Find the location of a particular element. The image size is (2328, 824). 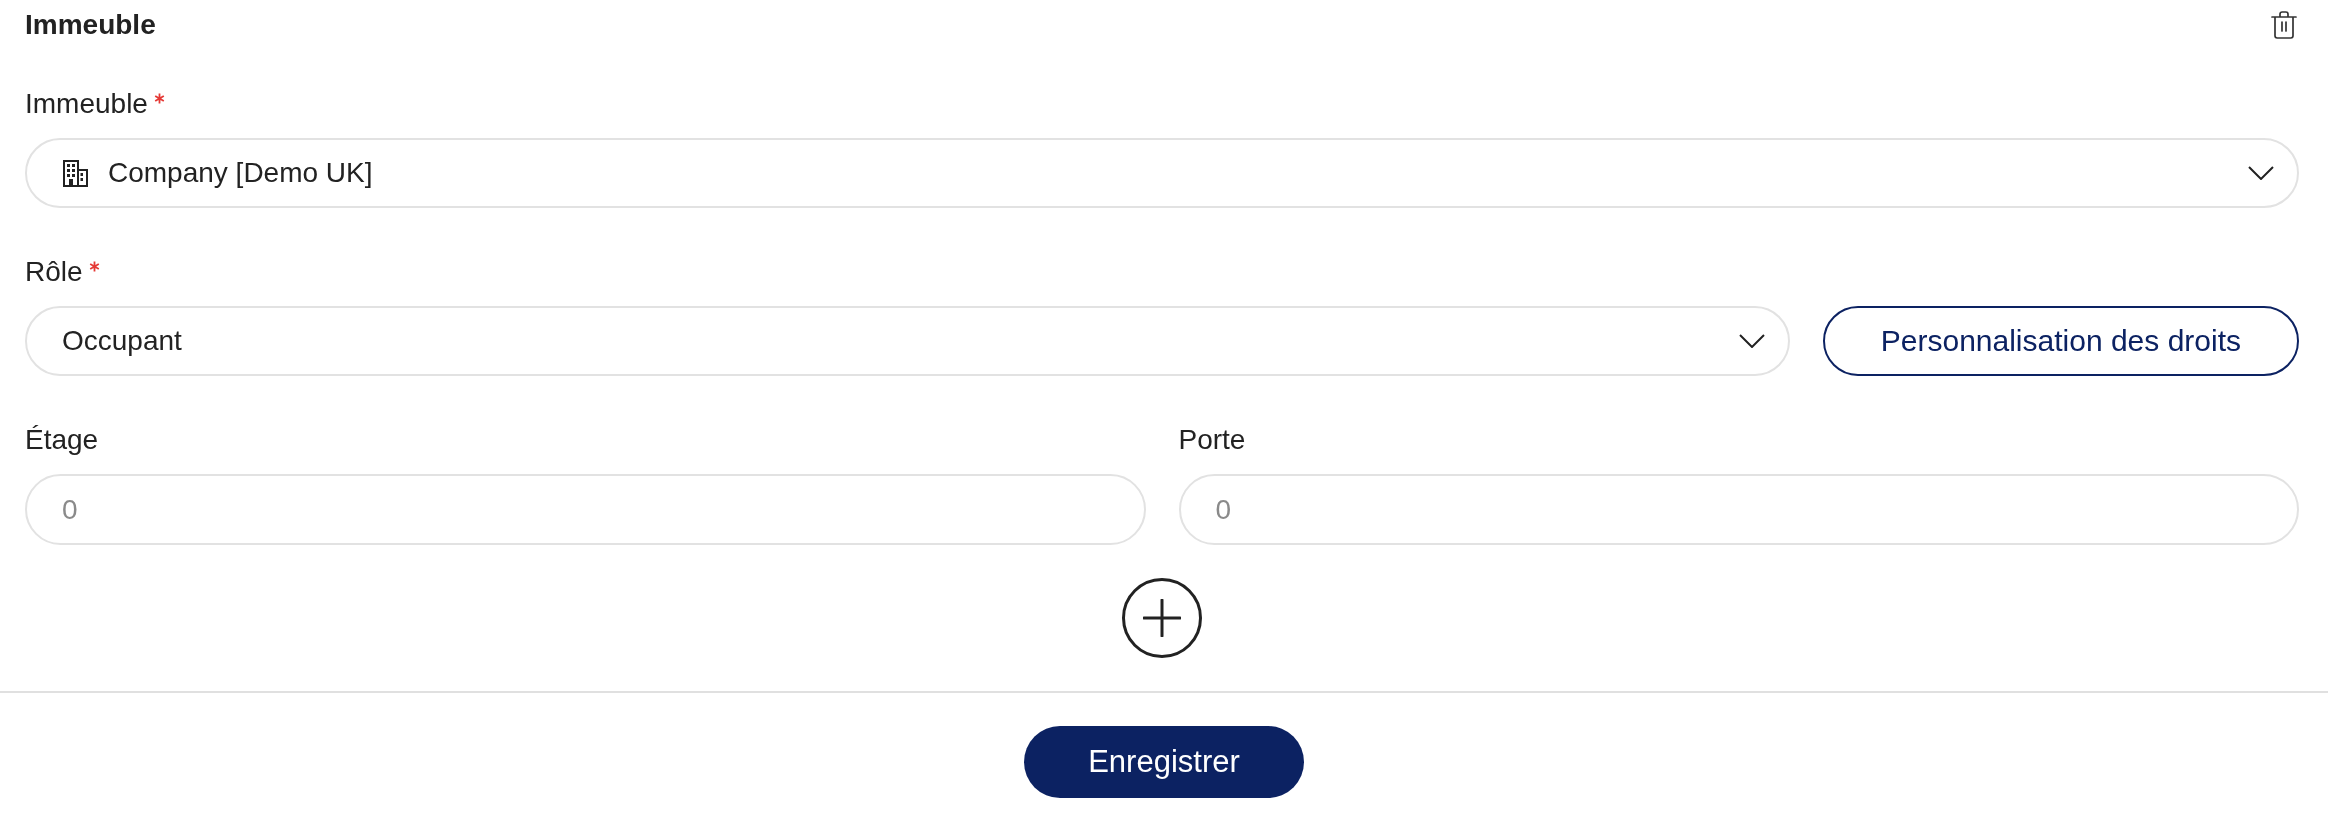

field-label: Rôle is located at coordinates (54, 272).